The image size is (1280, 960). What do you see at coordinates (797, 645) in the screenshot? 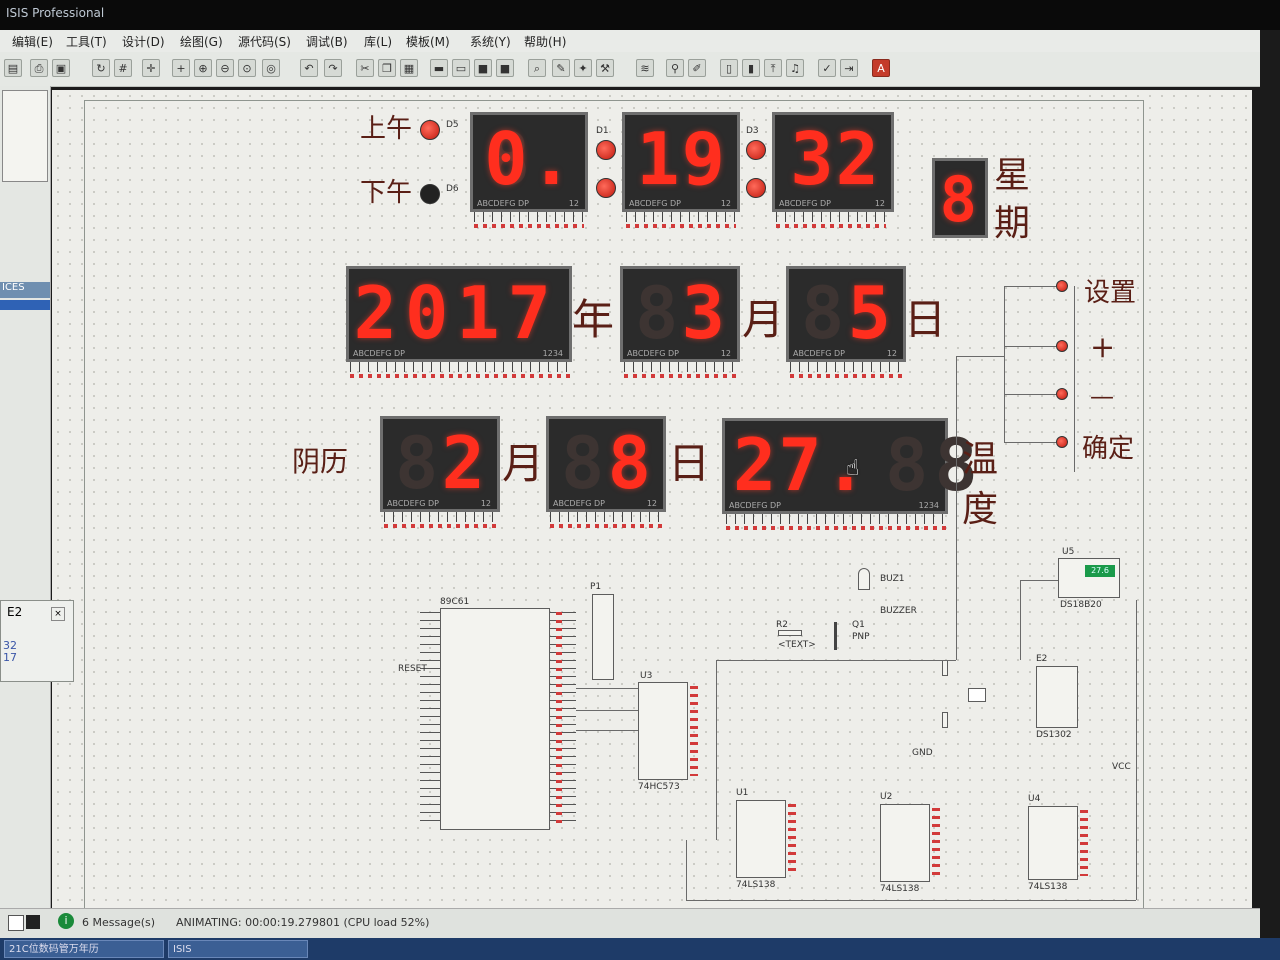
I see `r2-text-tag: <TEXT>` at bounding box center [797, 645].